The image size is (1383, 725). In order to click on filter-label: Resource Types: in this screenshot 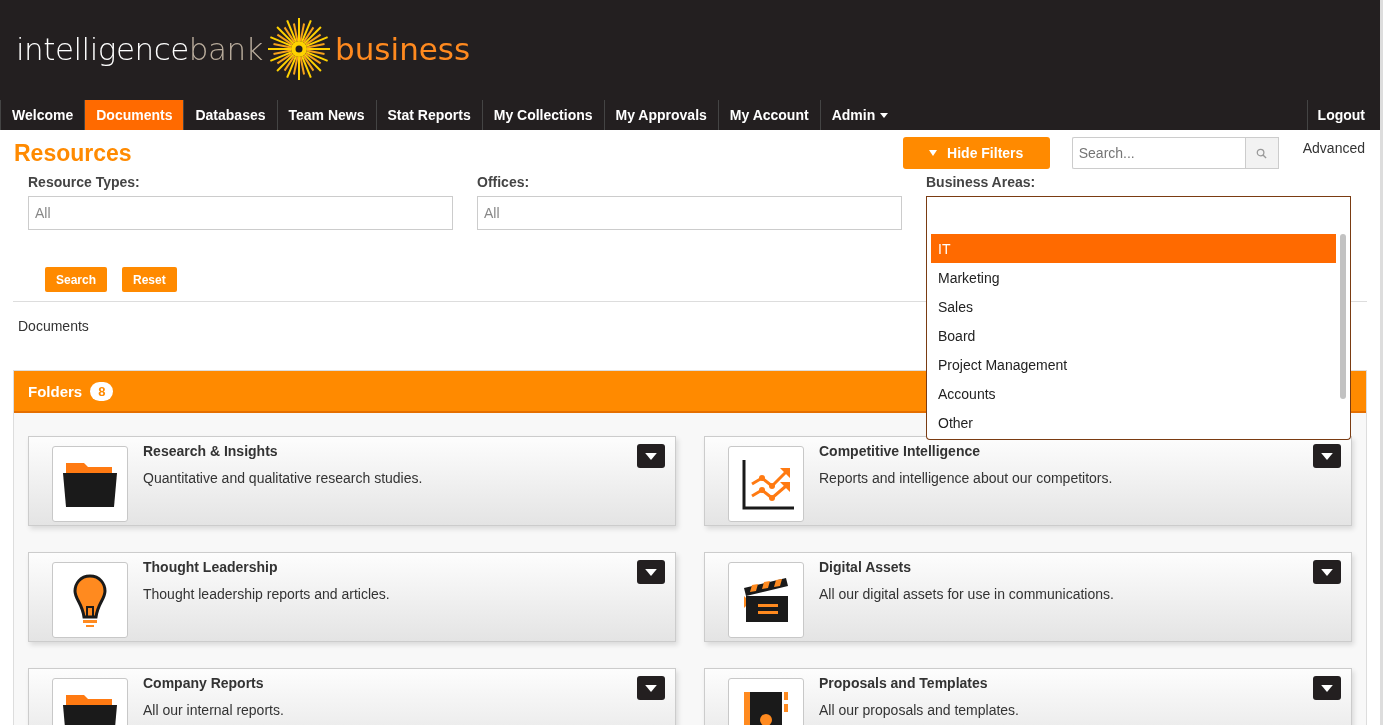, I will do `click(84, 182)`.